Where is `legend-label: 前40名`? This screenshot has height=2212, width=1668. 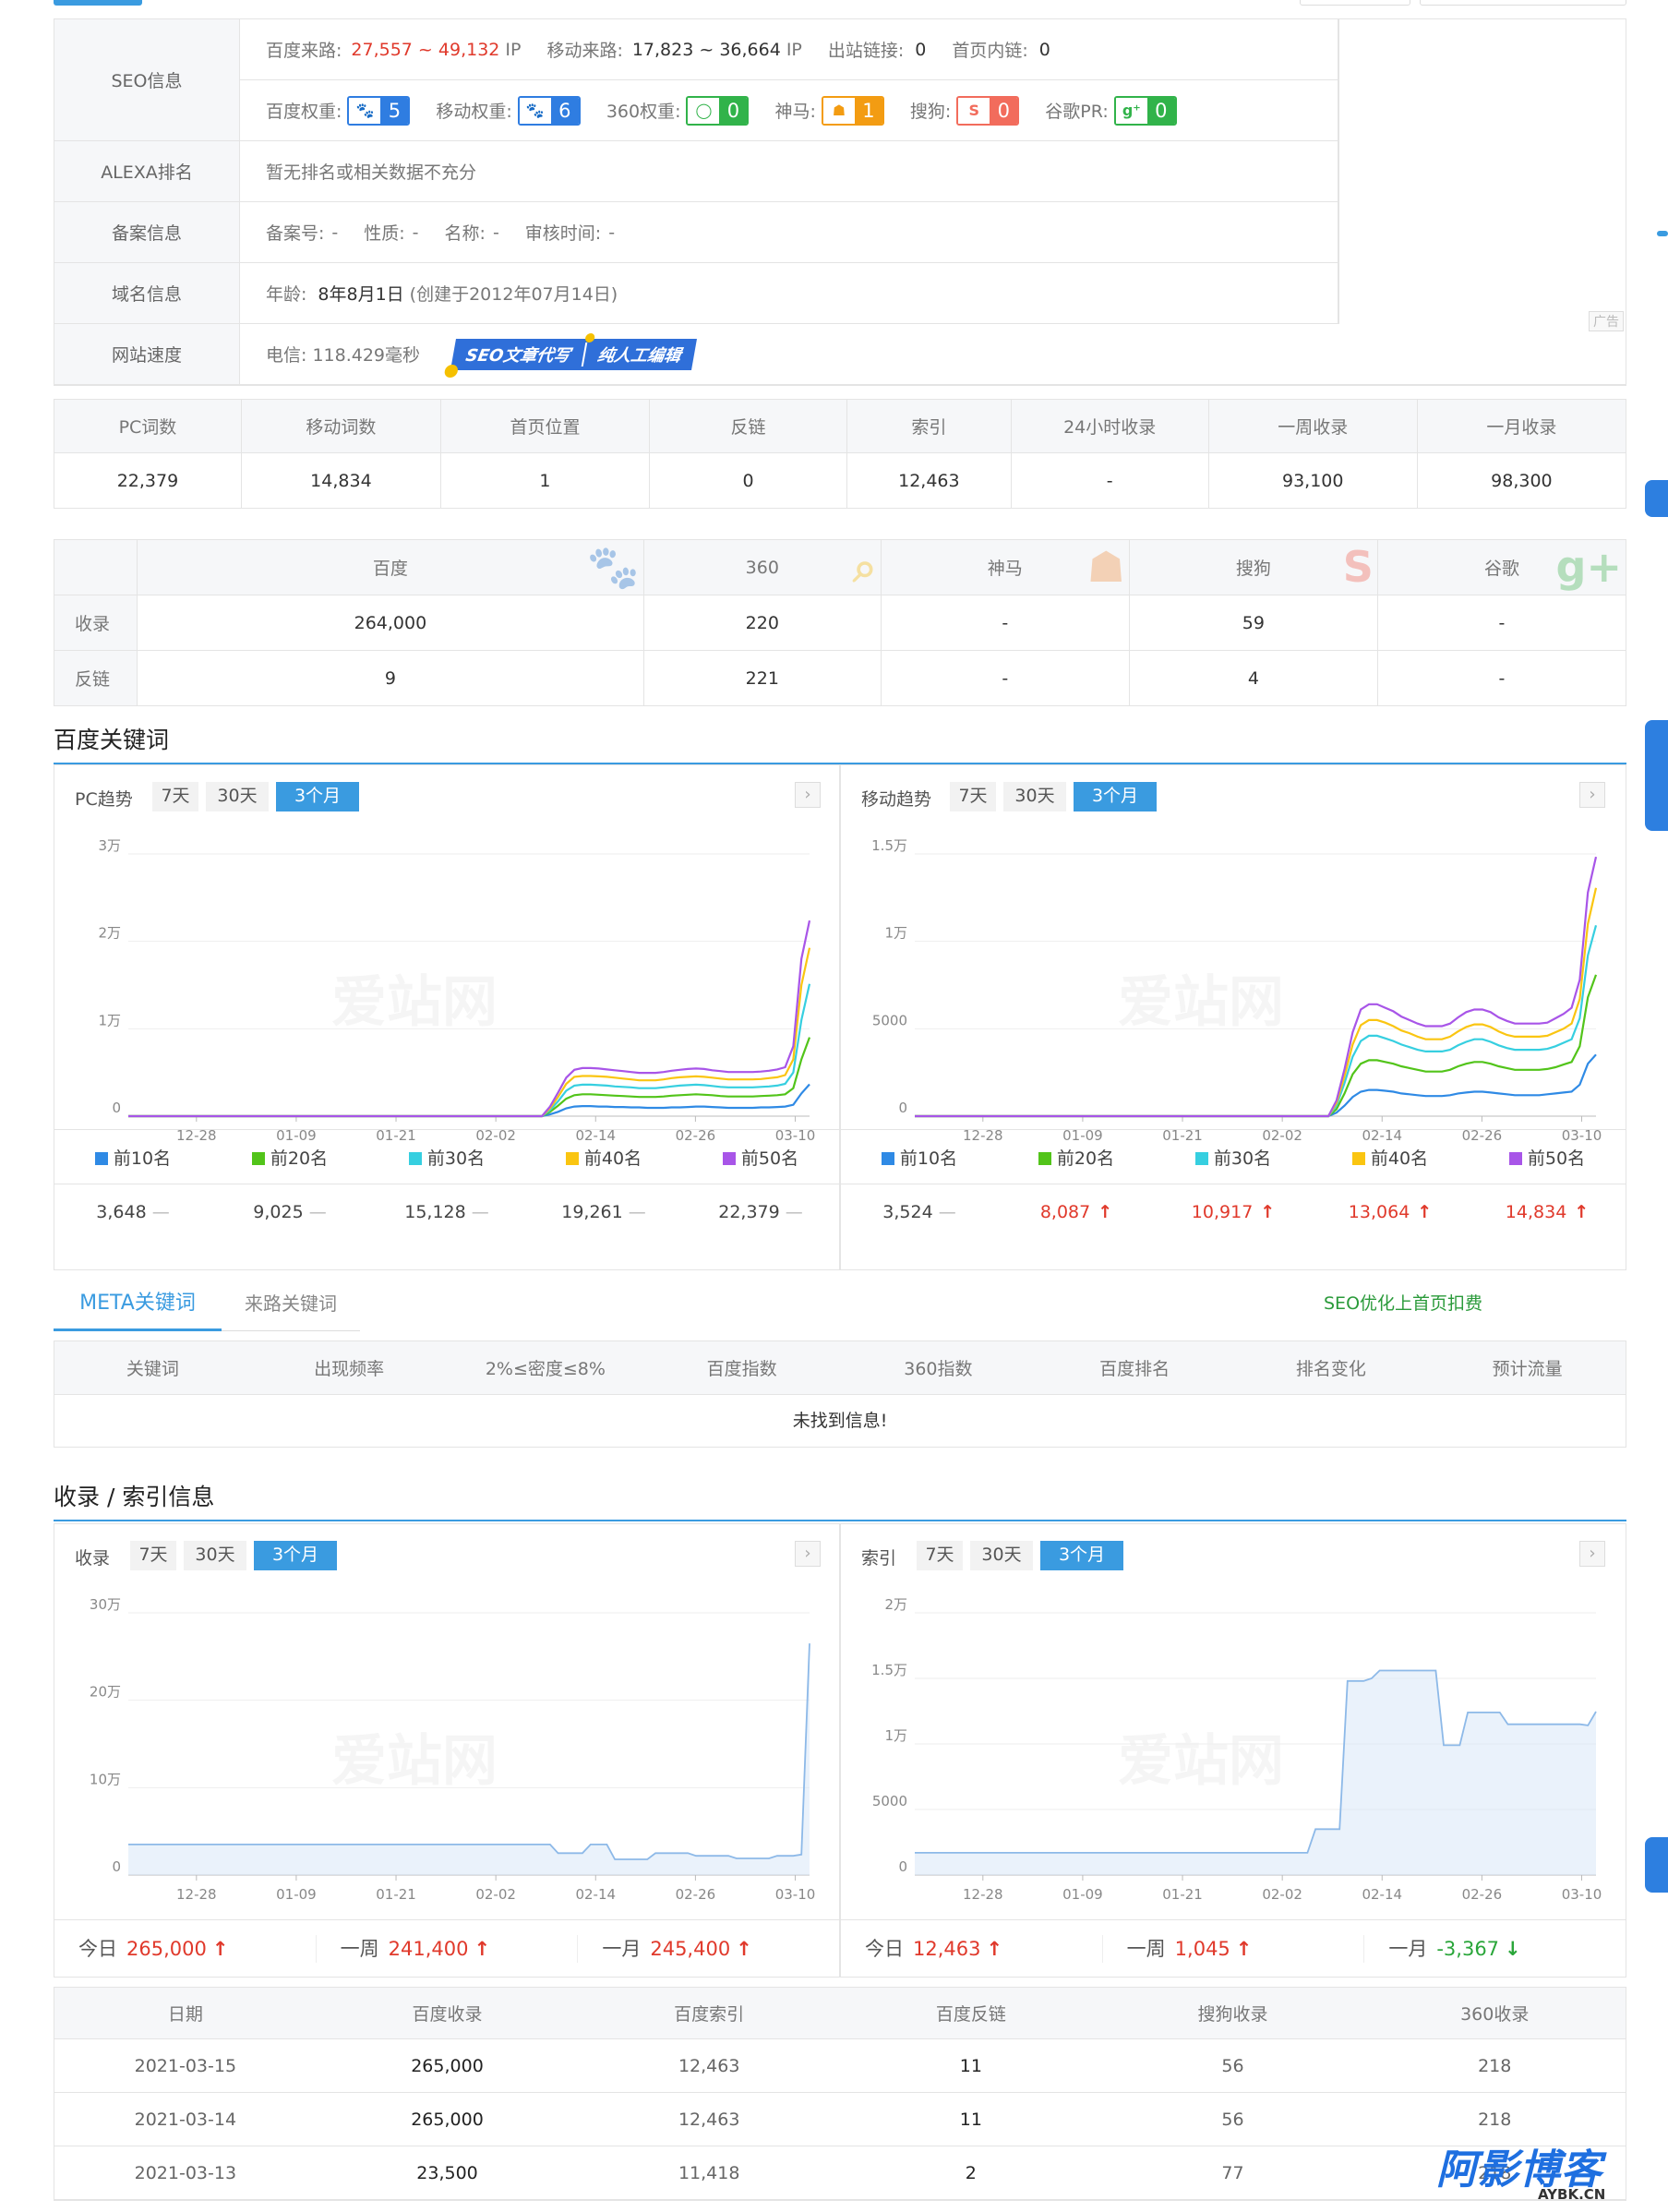
legend-label: 前40名 is located at coordinates (612, 1158).